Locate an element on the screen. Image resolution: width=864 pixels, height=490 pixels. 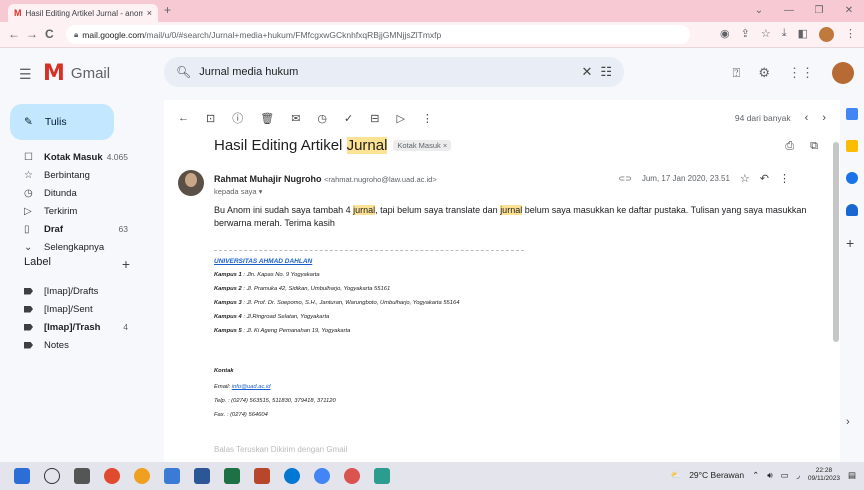
more-options-icon: ⋮ is located at coordinates (427, 118).